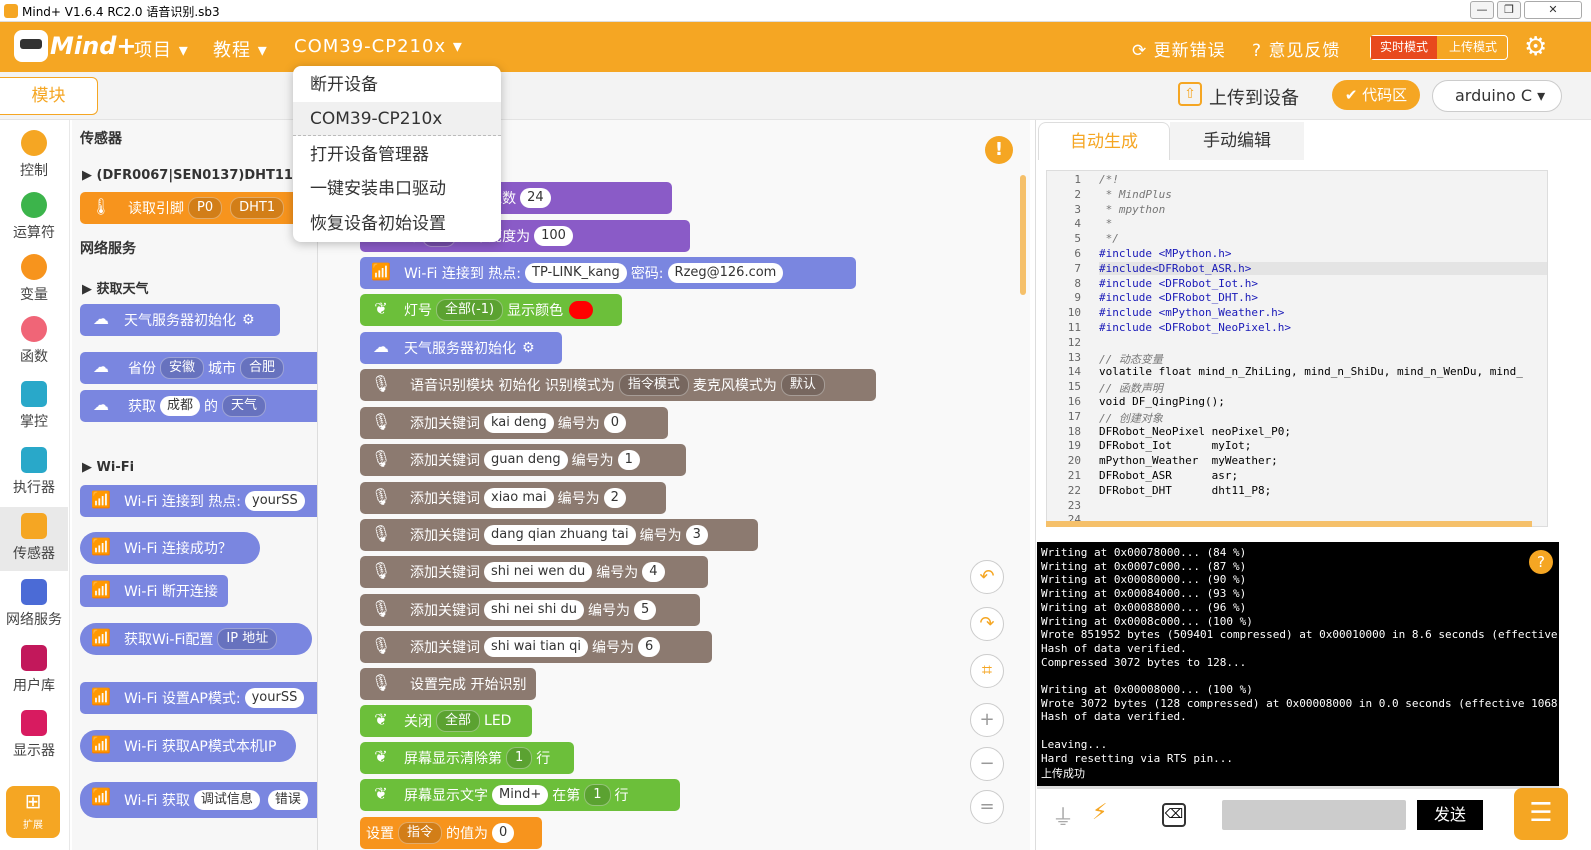  What do you see at coordinates (161, 49) in the screenshot?
I see `menu-project: 项目 ▾` at bounding box center [161, 49].